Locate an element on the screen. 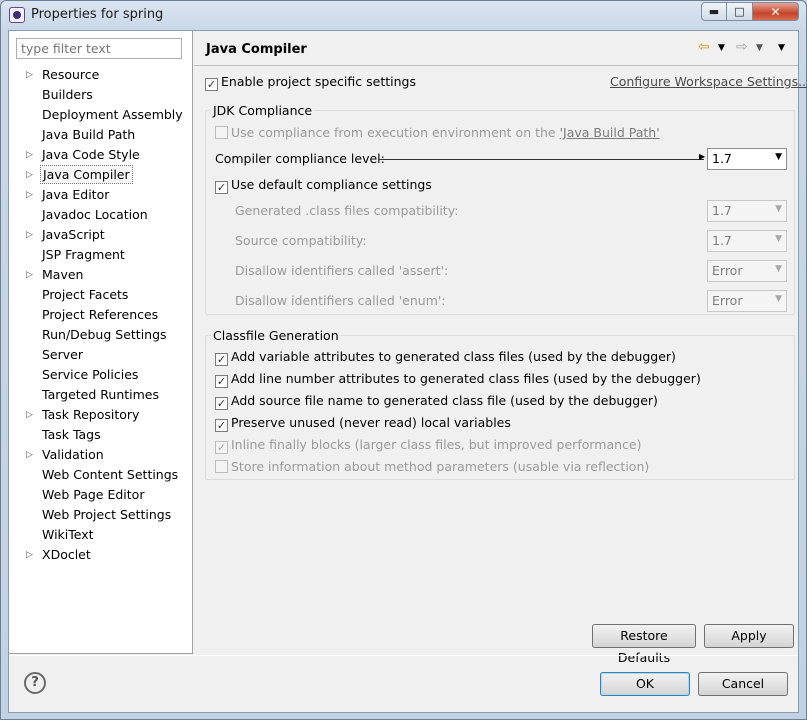 This screenshot has width=807, height=720. footer-separator is located at coordinates (403, 655).